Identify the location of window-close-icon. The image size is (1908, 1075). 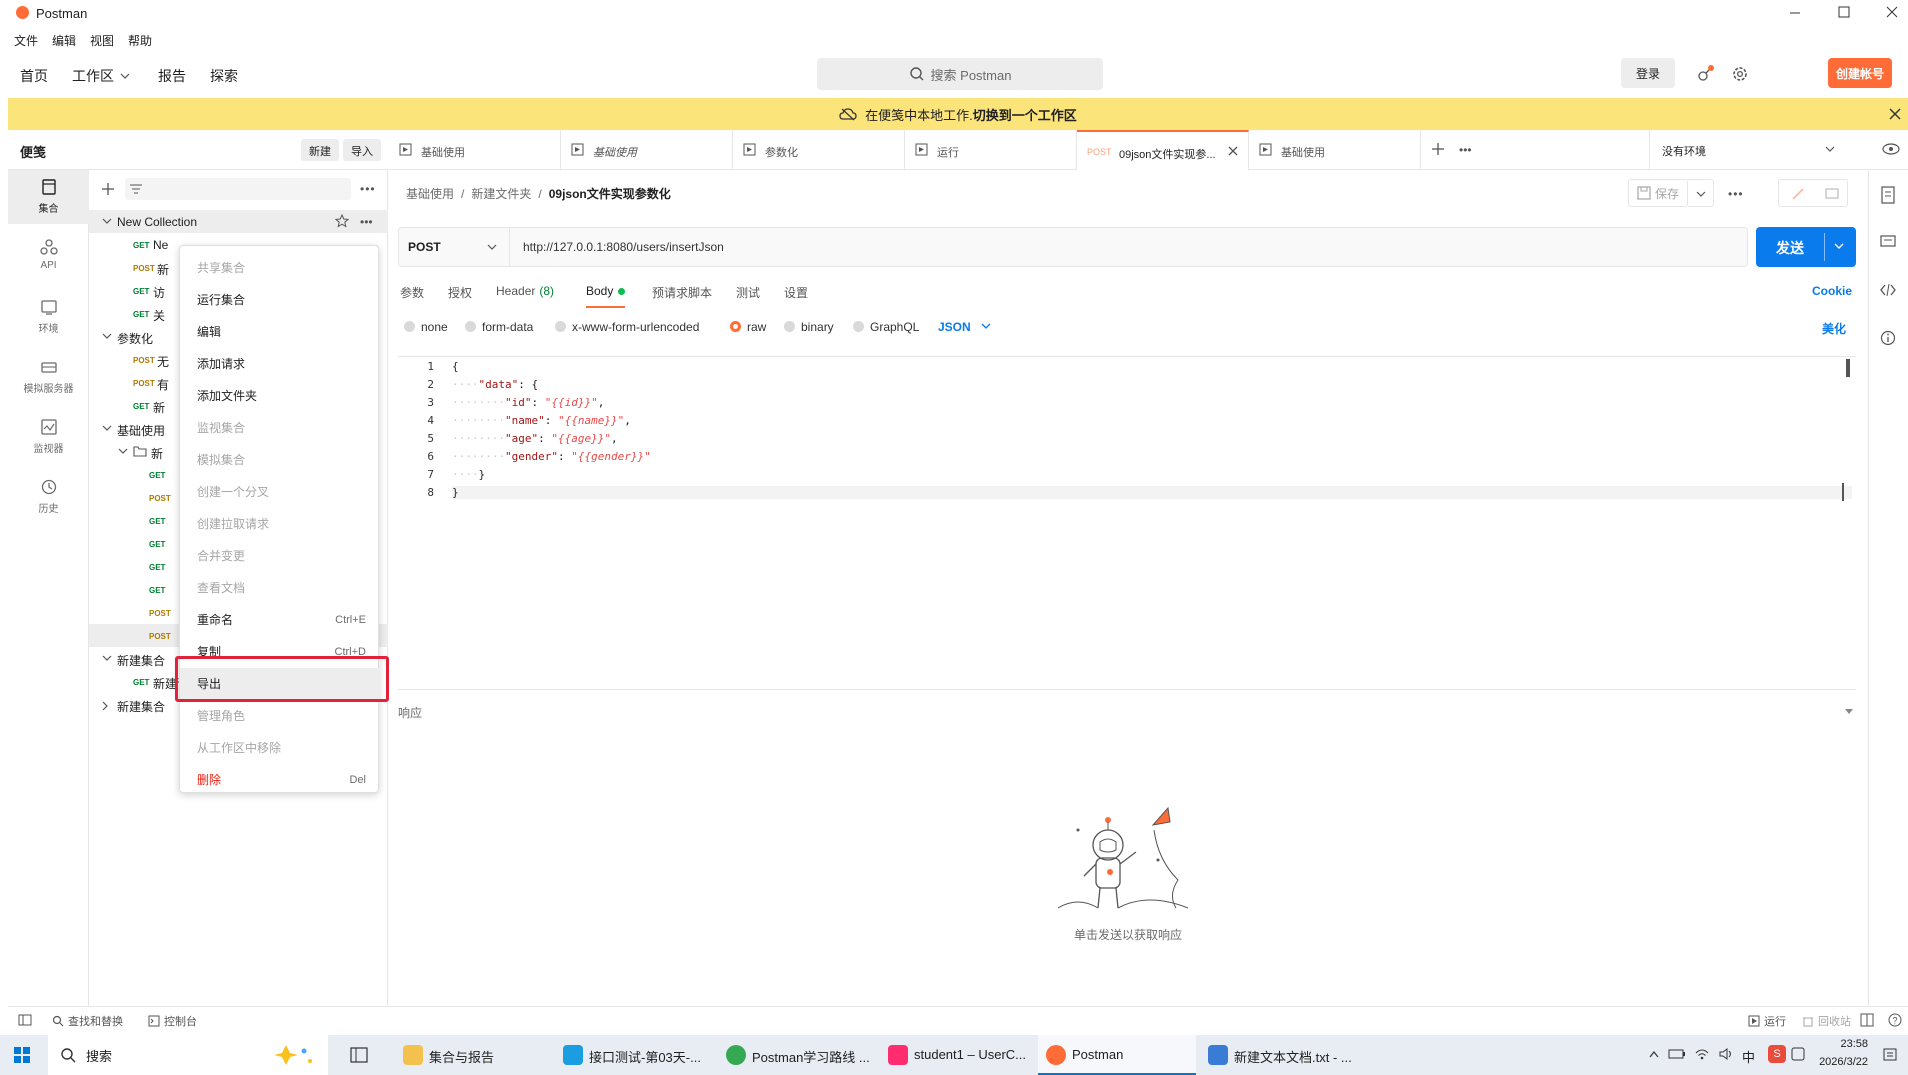
(1892, 12).